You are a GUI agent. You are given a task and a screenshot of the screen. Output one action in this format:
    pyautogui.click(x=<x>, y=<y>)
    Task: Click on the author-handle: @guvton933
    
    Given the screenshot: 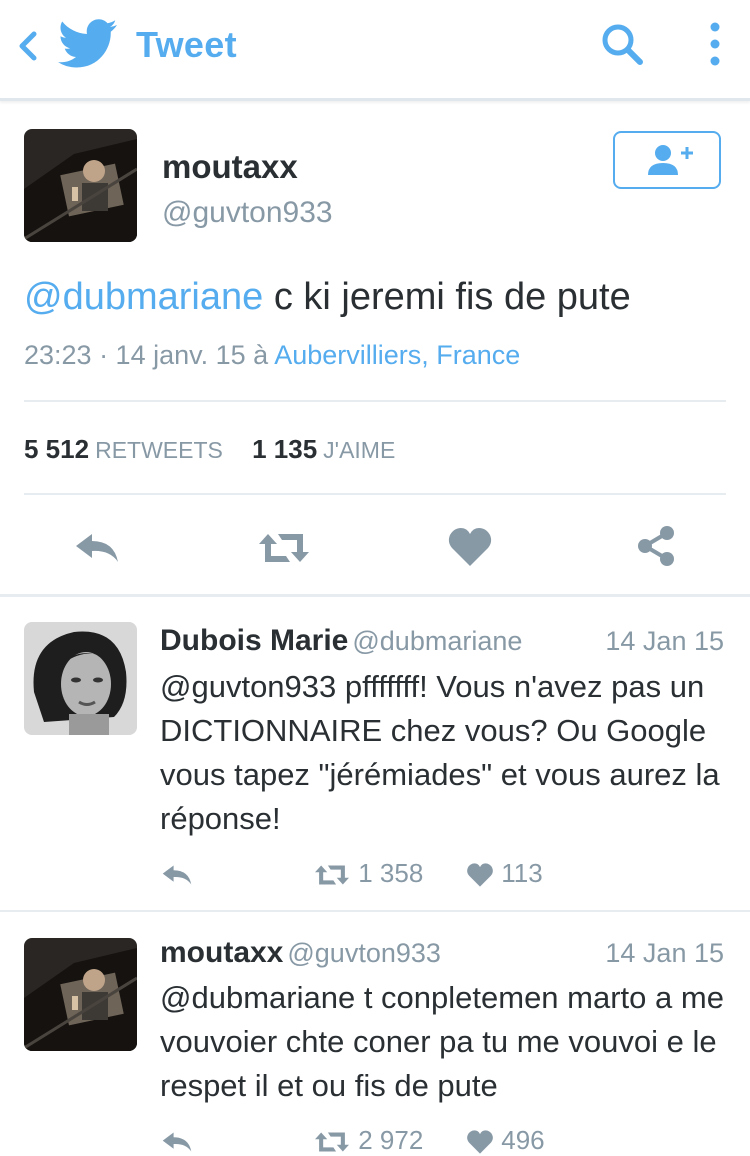 What is the action you would take?
    pyautogui.click(x=247, y=213)
    